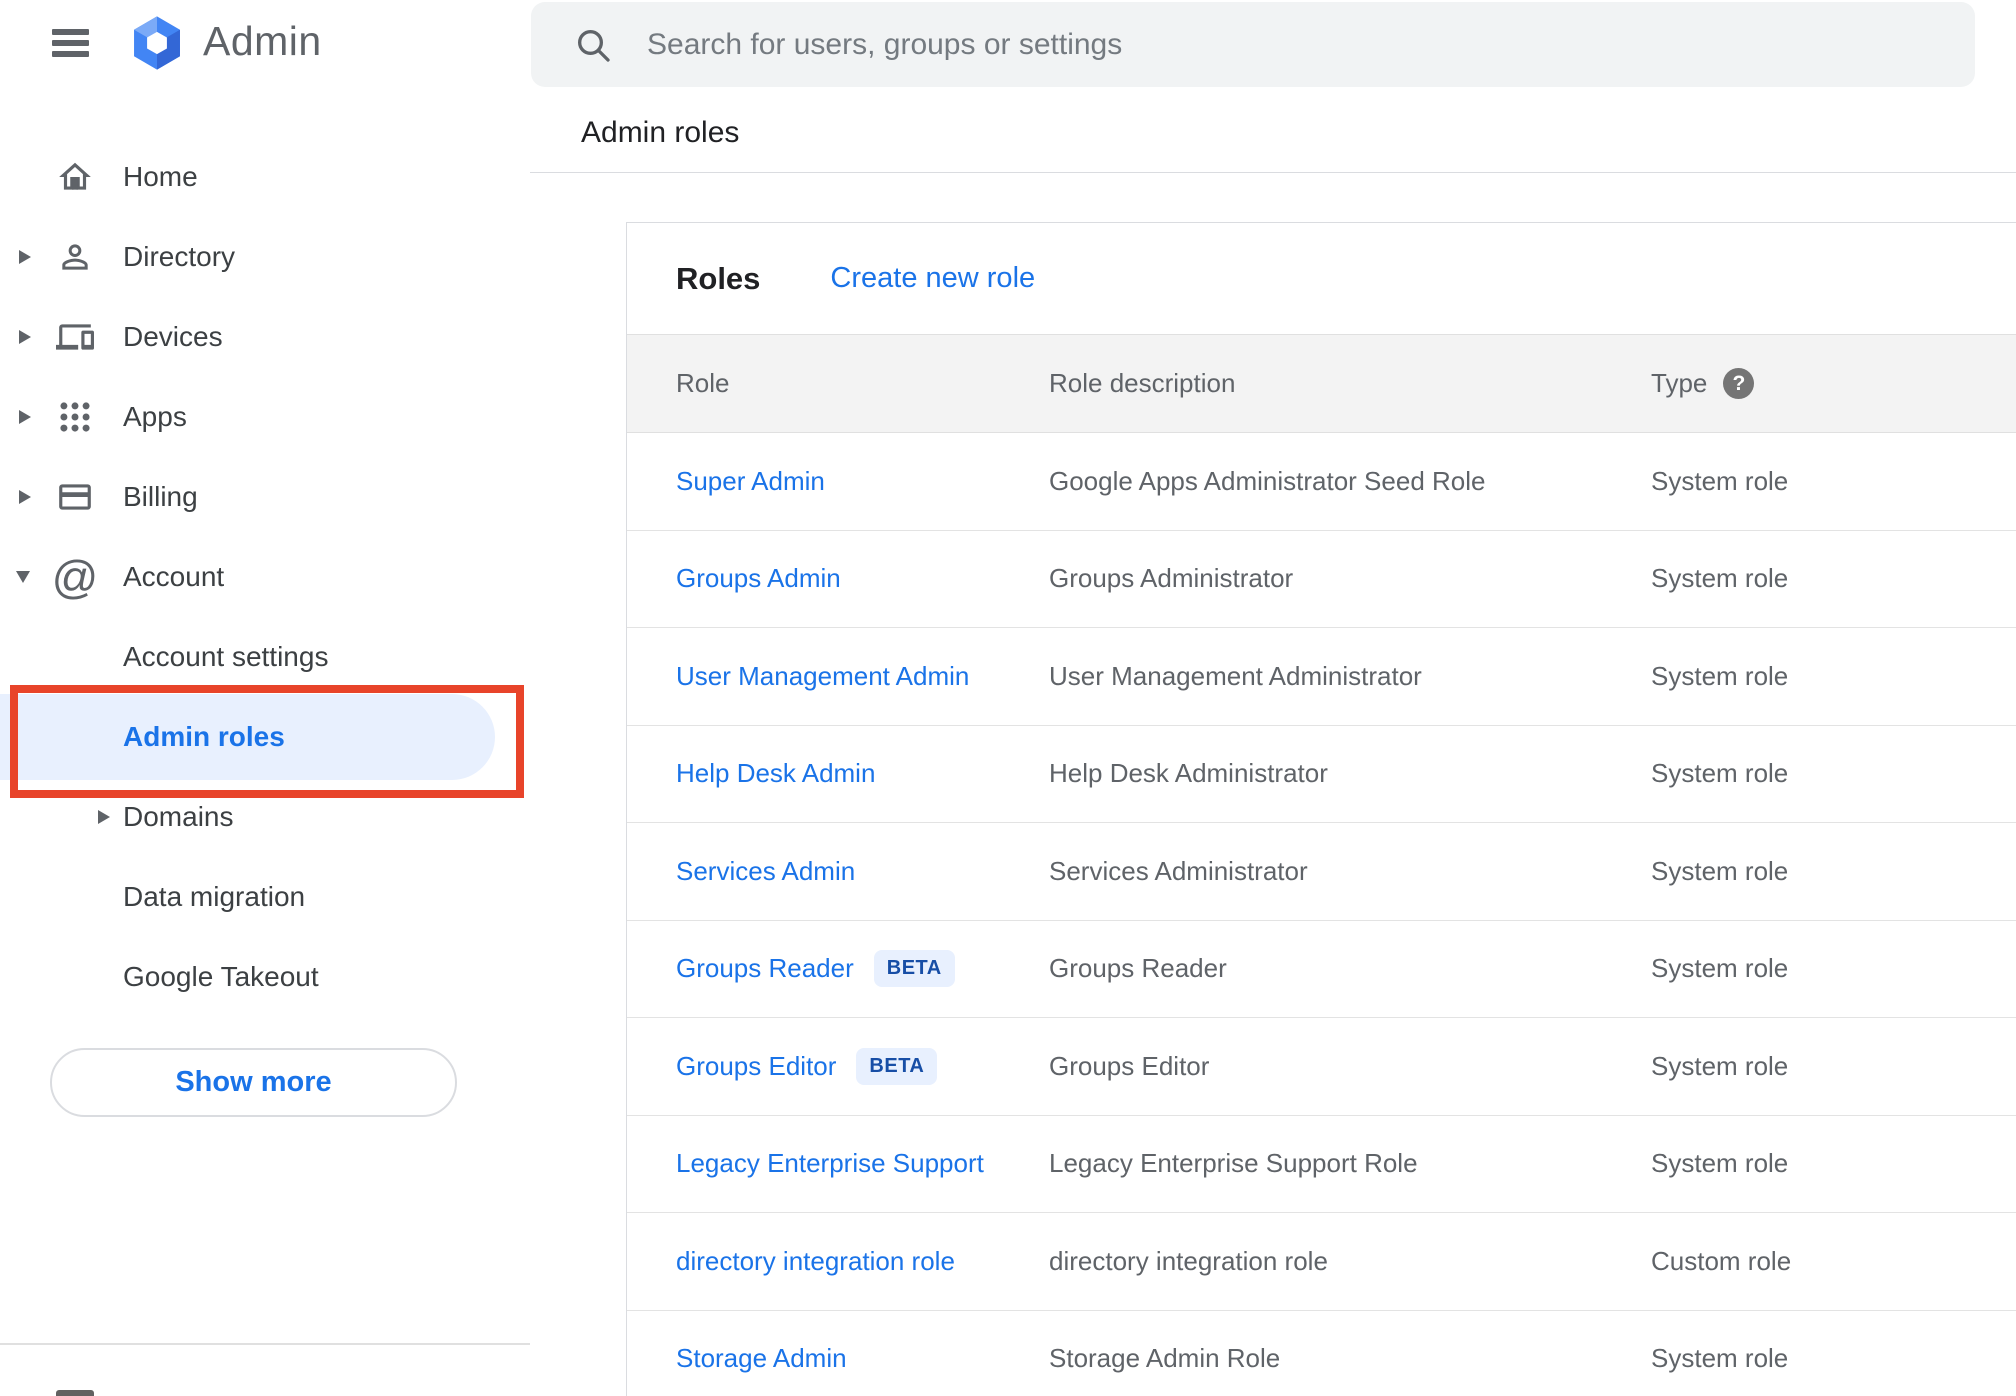 This screenshot has height=1396, width=2016. What do you see at coordinates (23, 577) in the screenshot?
I see `collapse-arrow-icon` at bounding box center [23, 577].